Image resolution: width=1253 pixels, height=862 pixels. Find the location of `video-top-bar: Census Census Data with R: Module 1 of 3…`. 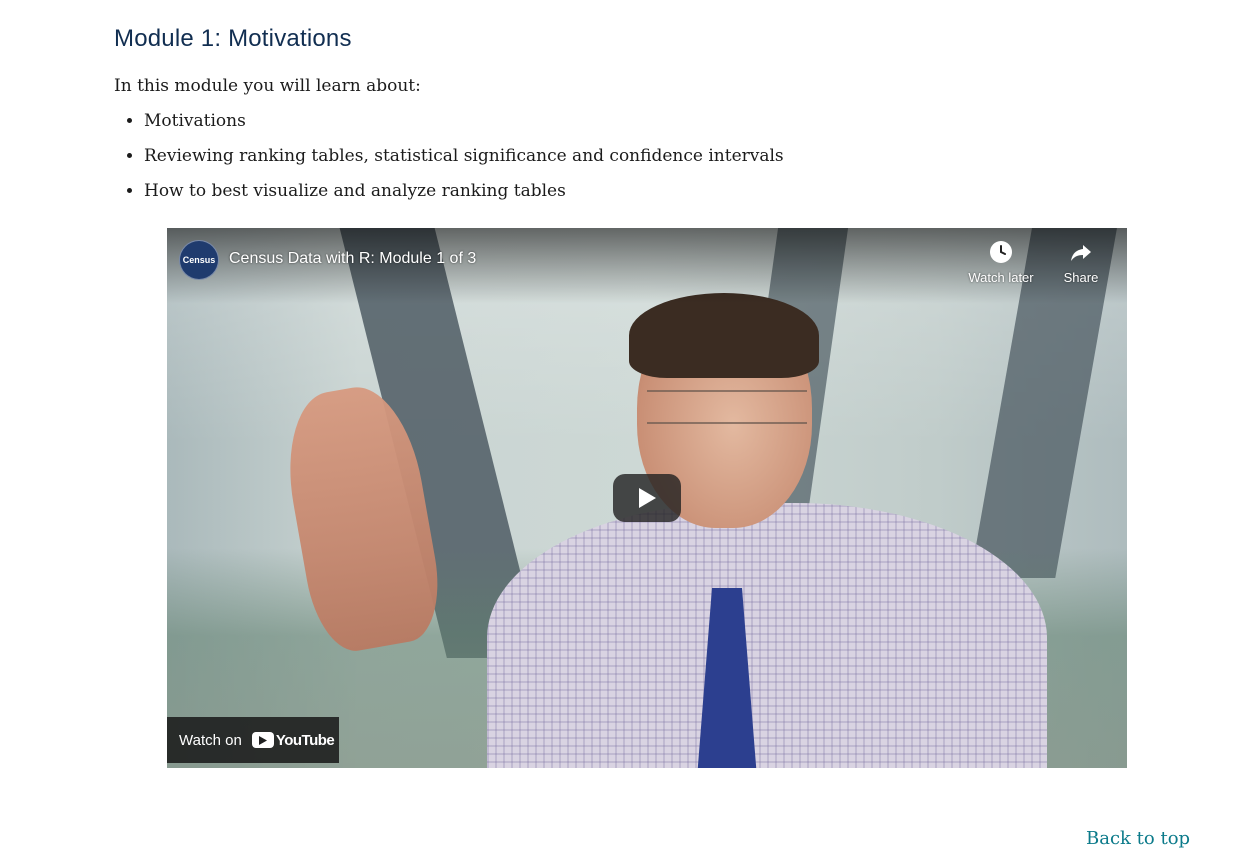

video-top-bar: Census Census Data with R: Module 1 of 3… is located at coordinates (647, 263).